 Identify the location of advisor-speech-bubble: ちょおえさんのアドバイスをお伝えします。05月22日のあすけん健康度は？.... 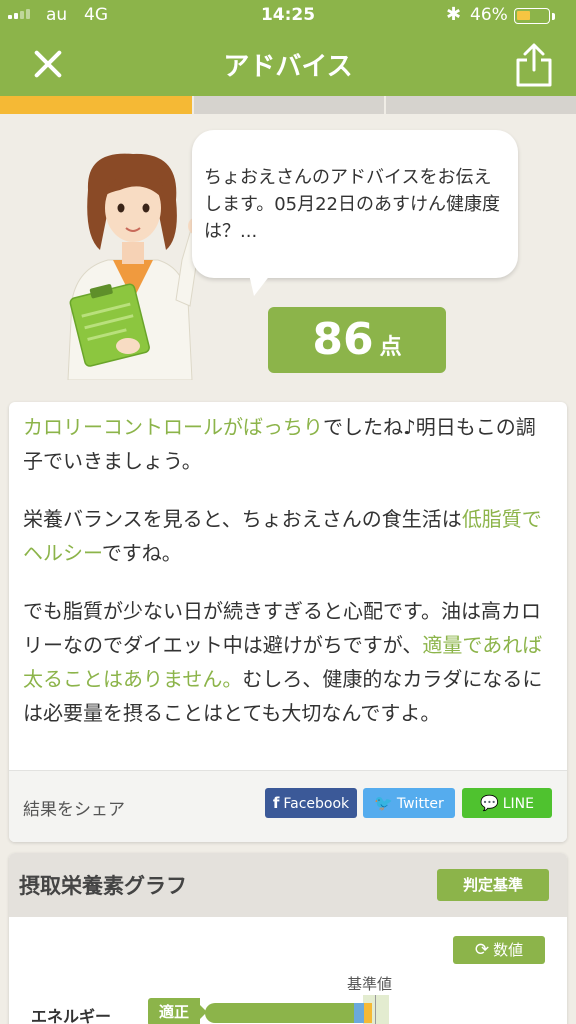
(355, 204).